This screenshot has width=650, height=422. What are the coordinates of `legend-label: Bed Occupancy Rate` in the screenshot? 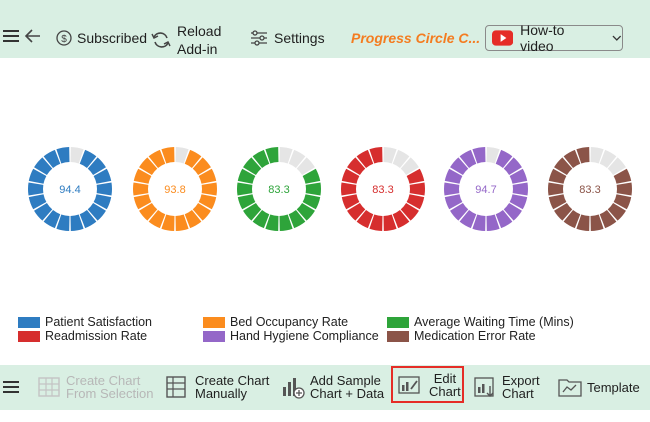 It's located at (289, 322).